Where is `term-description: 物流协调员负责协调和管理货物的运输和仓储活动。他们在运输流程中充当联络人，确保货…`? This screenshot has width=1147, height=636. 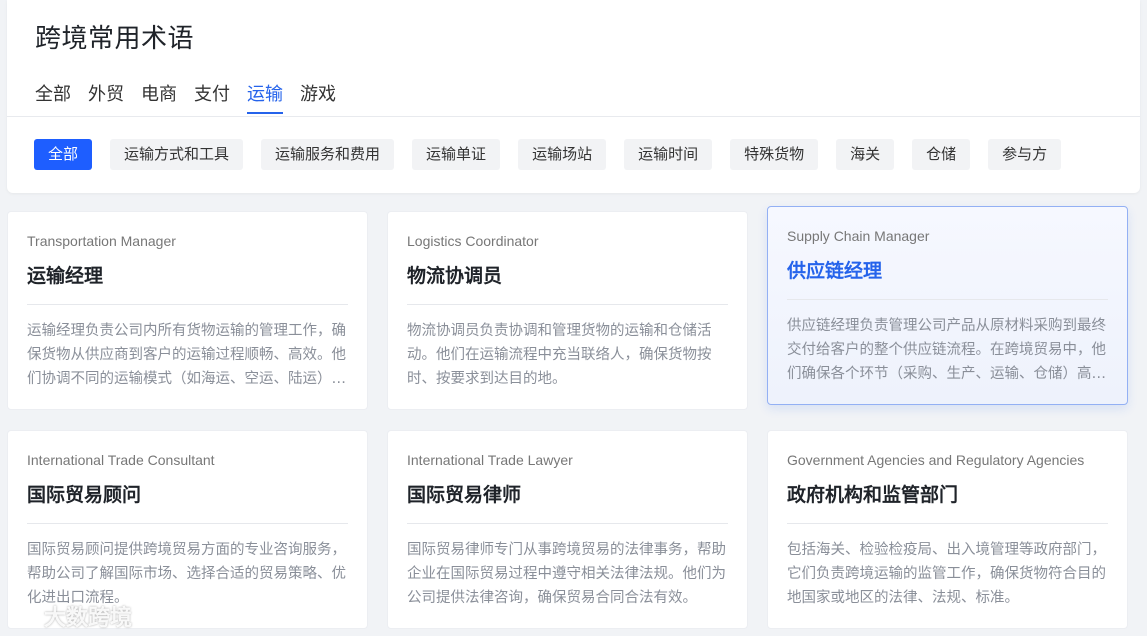
term-description: 物流协调员负责协调和管理货物的运输和仓储活动。他们在运输流程中充当联络人，确保货… is located at coordinates (559, 355).